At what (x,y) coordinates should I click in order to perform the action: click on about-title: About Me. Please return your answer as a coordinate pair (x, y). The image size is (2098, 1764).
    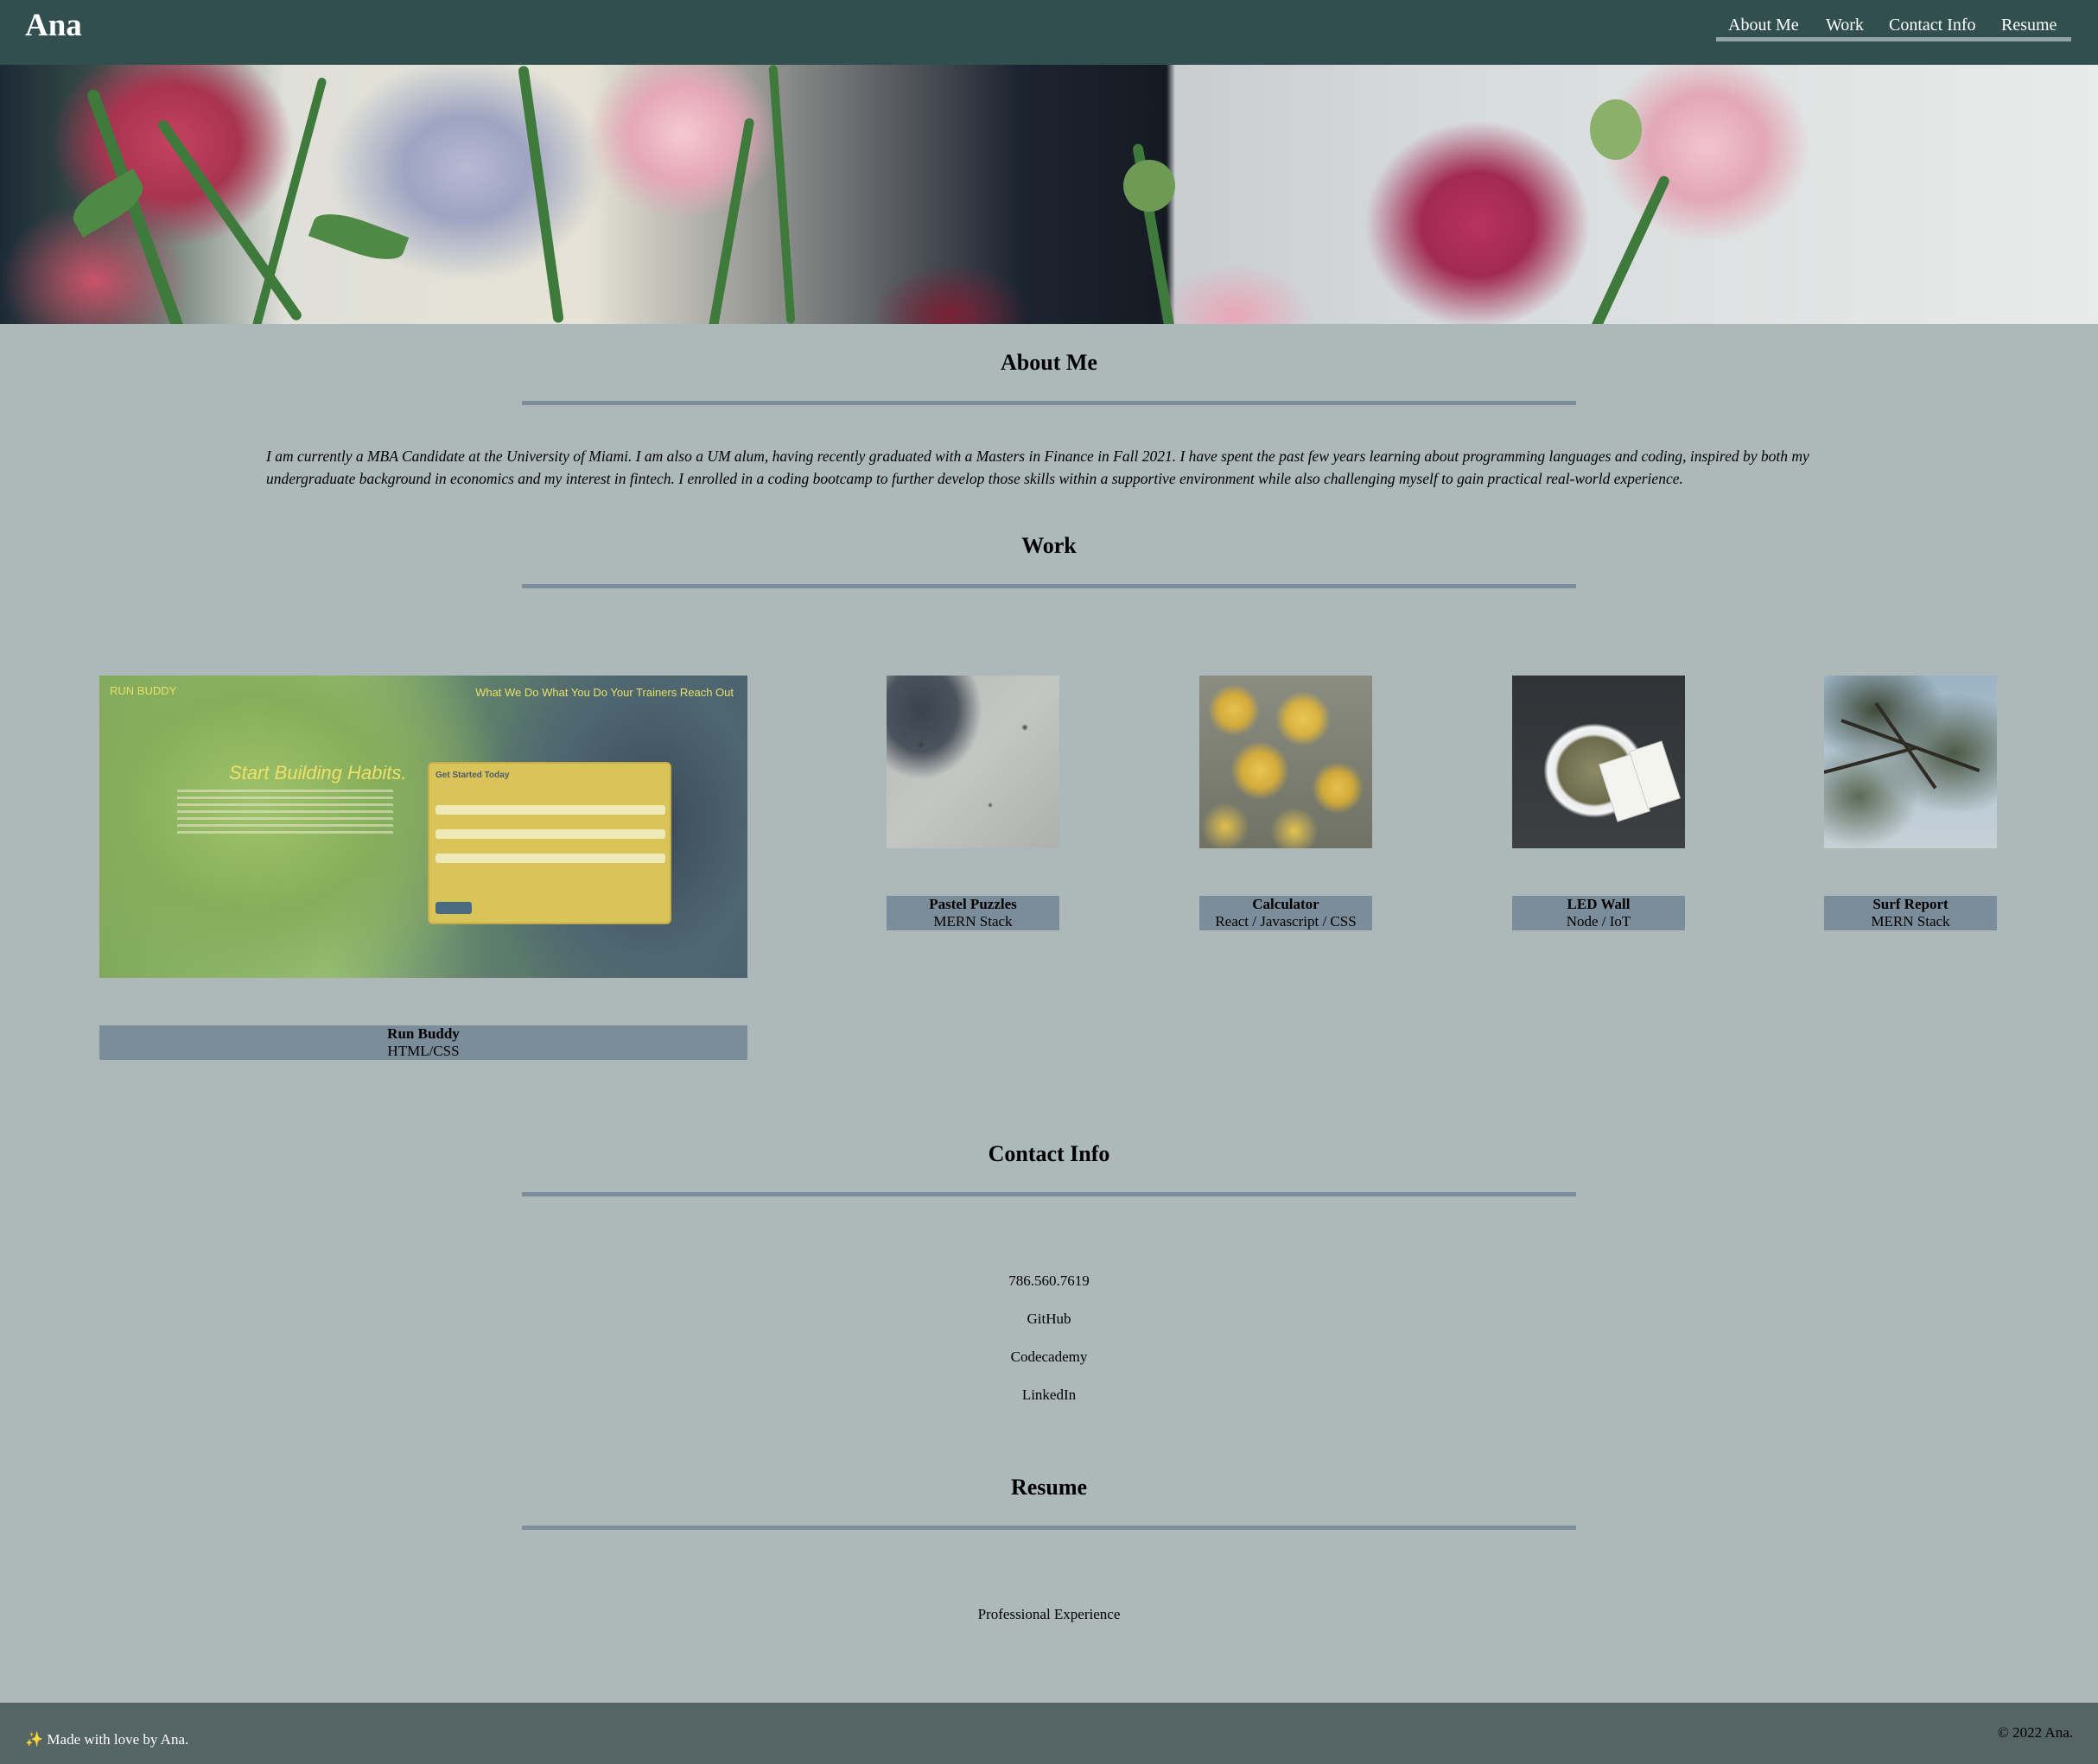
    Looking at the image, I should click on (1049, 362).